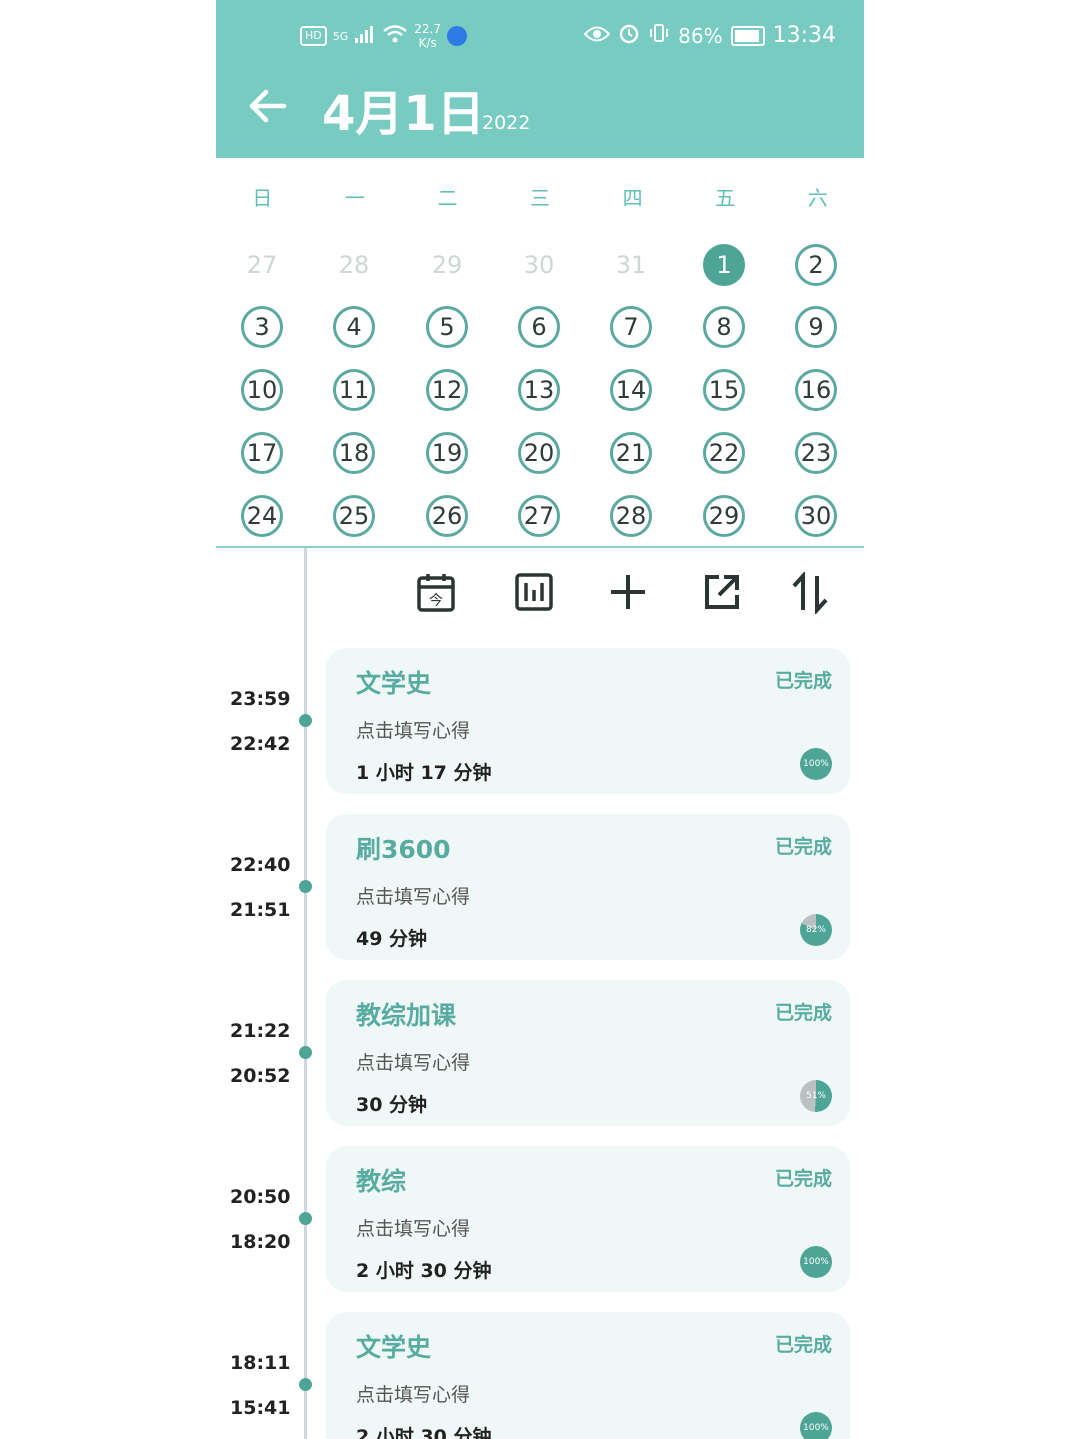  Describe the element at coordinates (262, 453) in the screenshot. I see `calendar-day: 17` at that location.